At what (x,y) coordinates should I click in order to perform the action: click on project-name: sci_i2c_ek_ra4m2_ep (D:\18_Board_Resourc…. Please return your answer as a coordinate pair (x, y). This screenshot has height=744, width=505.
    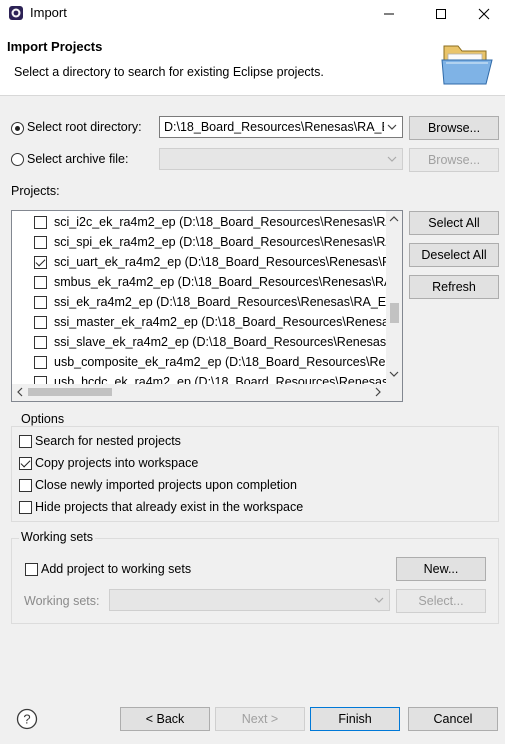
    Looking at the image, I should click on (220, 222).